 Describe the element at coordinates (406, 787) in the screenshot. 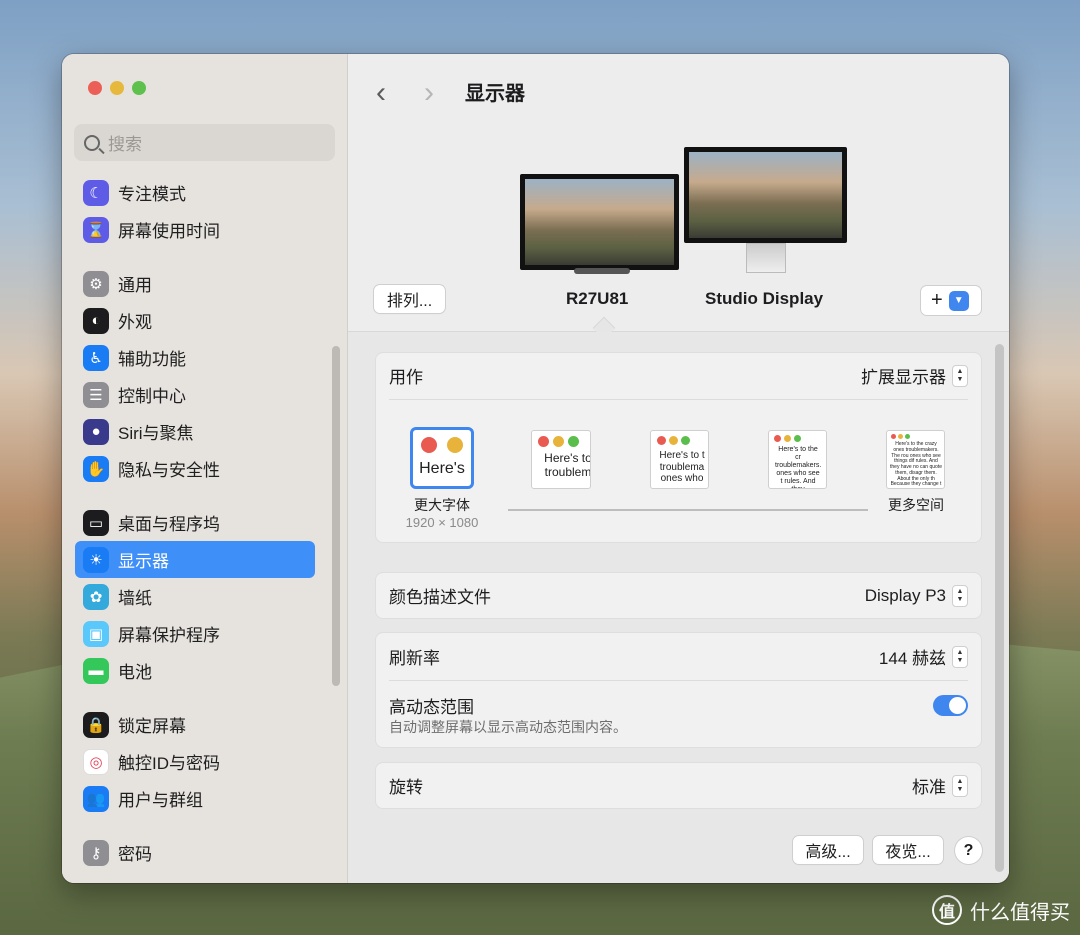

I see `rotation-label: 旋转` at that location.